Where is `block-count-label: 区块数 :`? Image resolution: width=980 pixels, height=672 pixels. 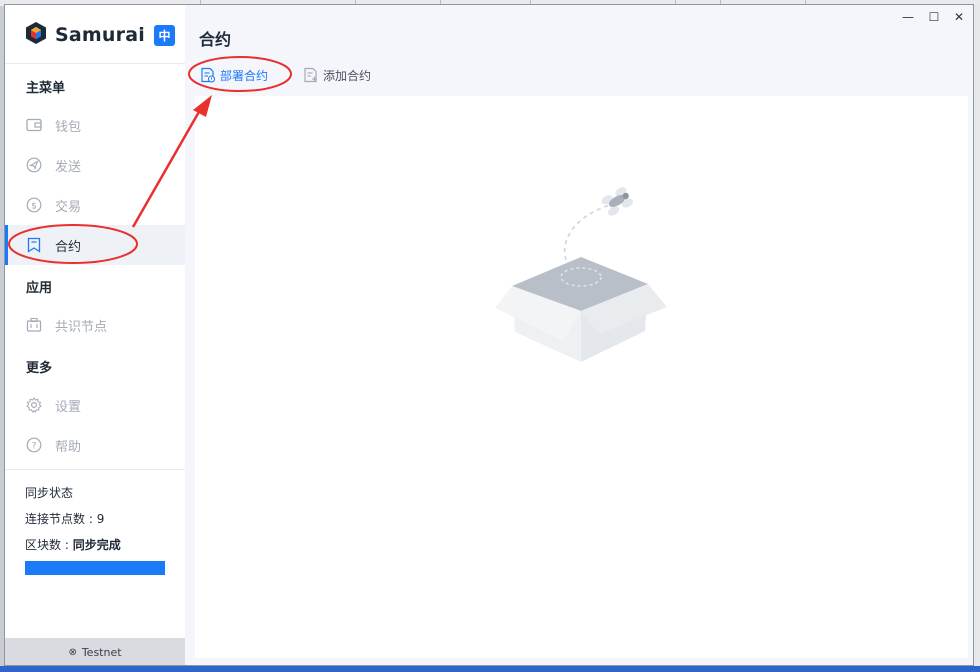 block-count-label: 区块数 : is located at coordinates (49, 545).